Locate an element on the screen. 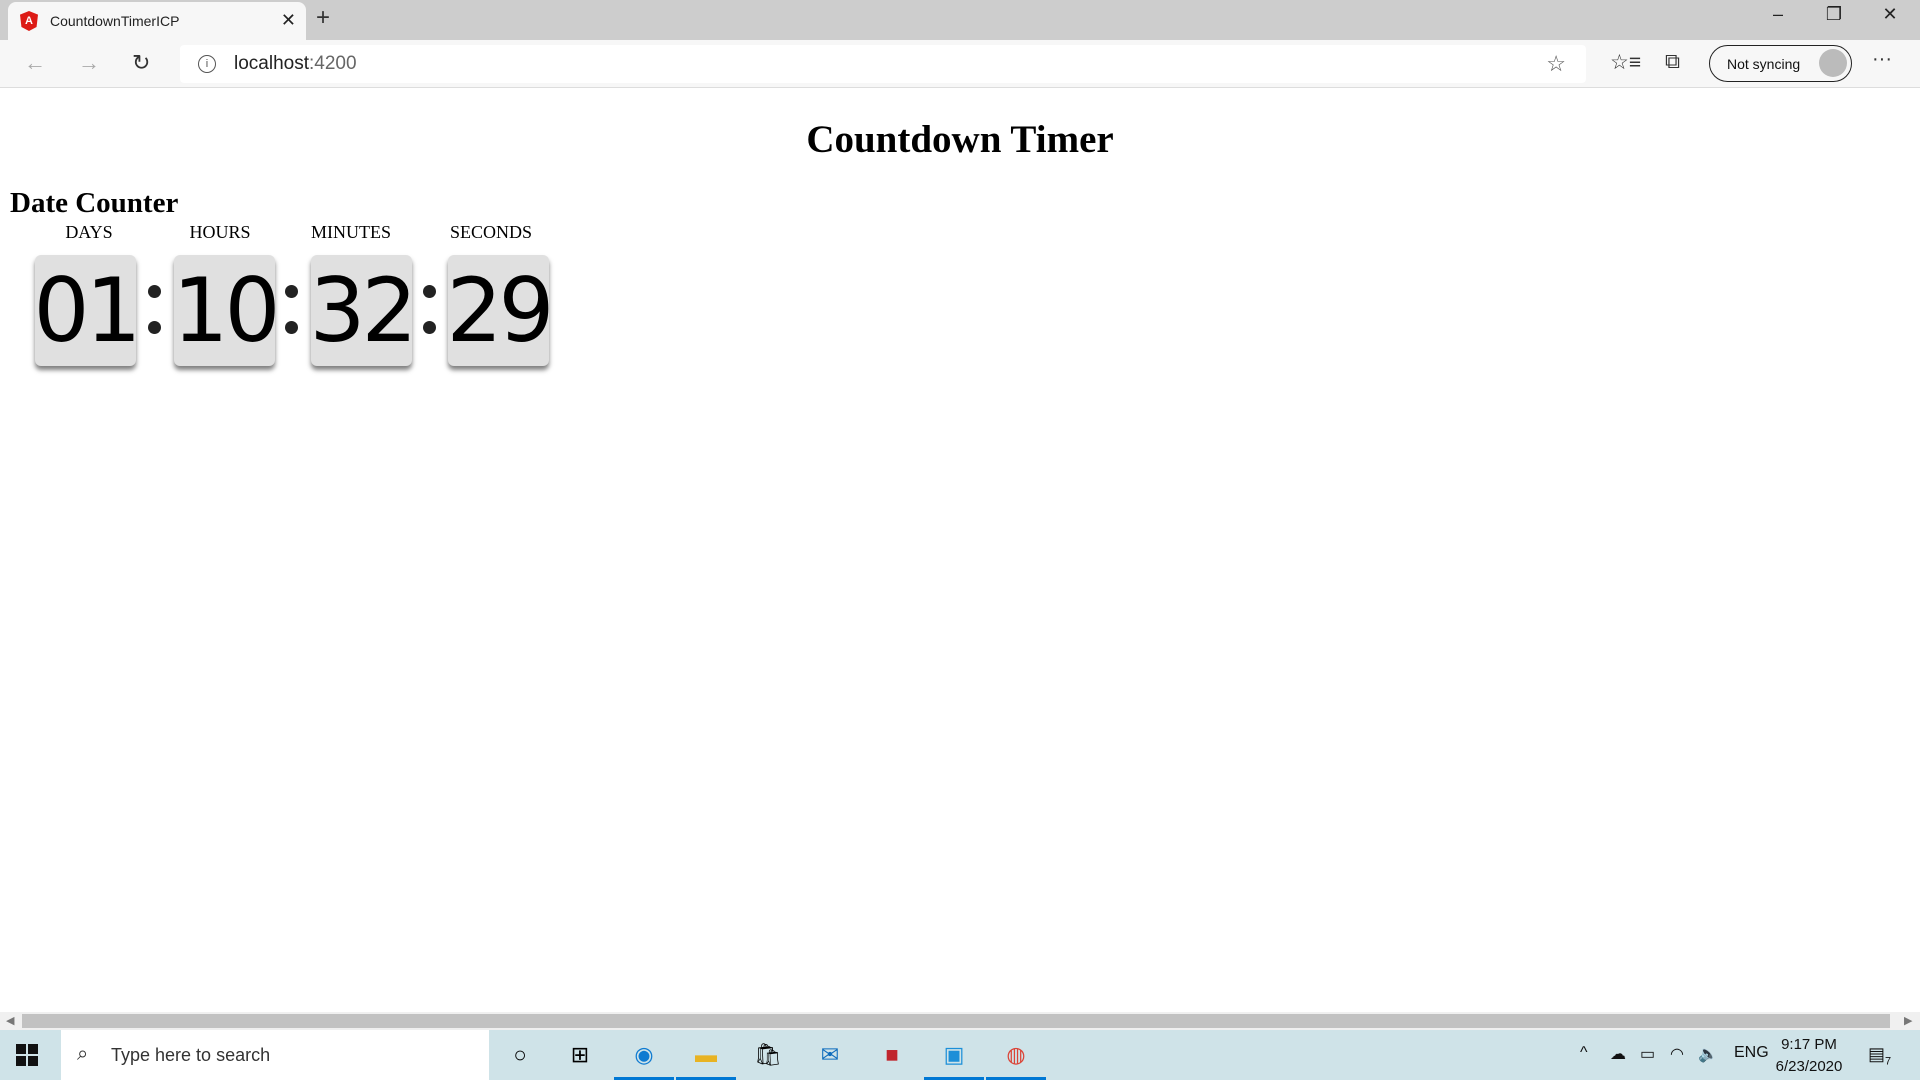 Image resolution: width=1920 pixels, height=1080 pixels. app-icon: ■ is located at coordinates (892, 1055).